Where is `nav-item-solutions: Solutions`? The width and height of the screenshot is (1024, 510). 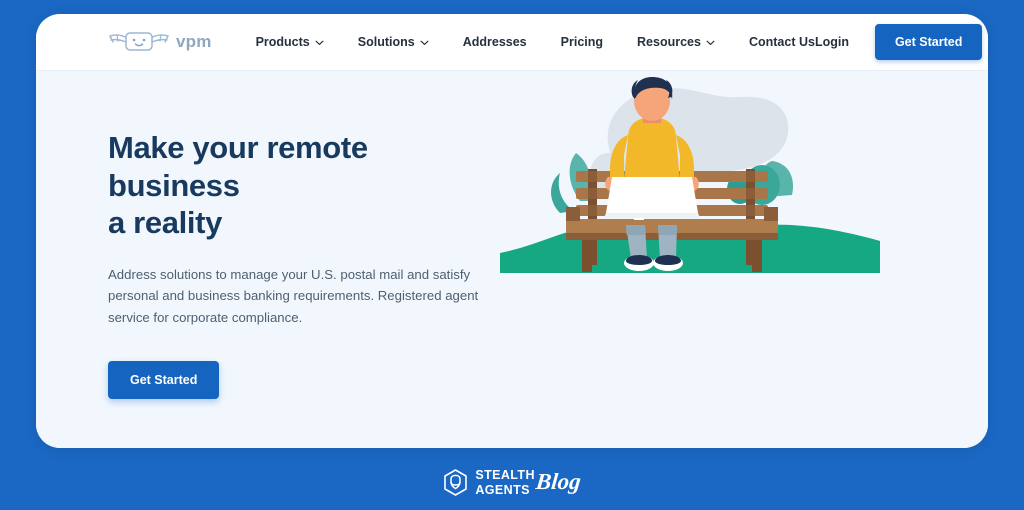
nav-item-solutions: Solutions is located at coordinates (393, 42).